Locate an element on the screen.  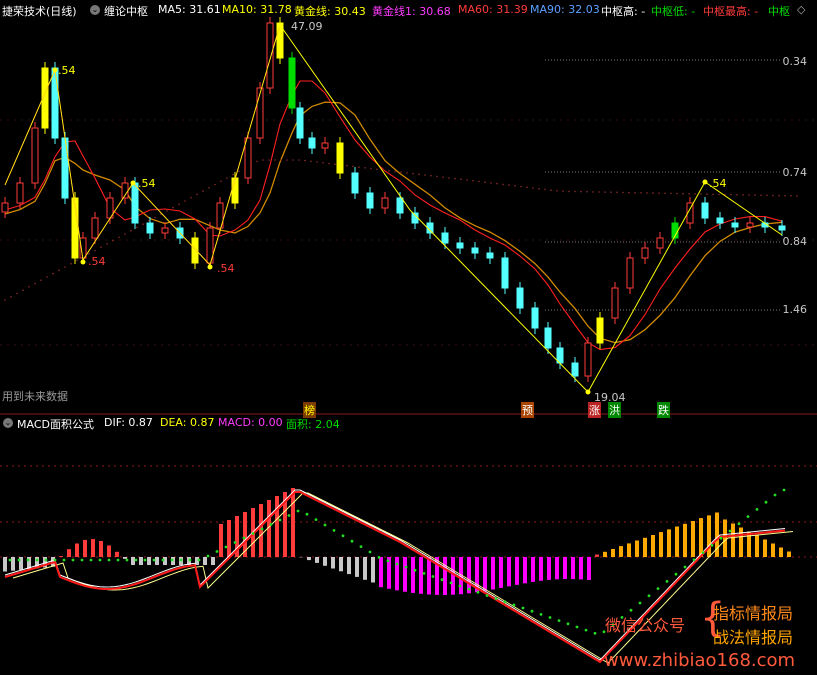
swing-label-1: .54 is located at coordinates (67, 70).